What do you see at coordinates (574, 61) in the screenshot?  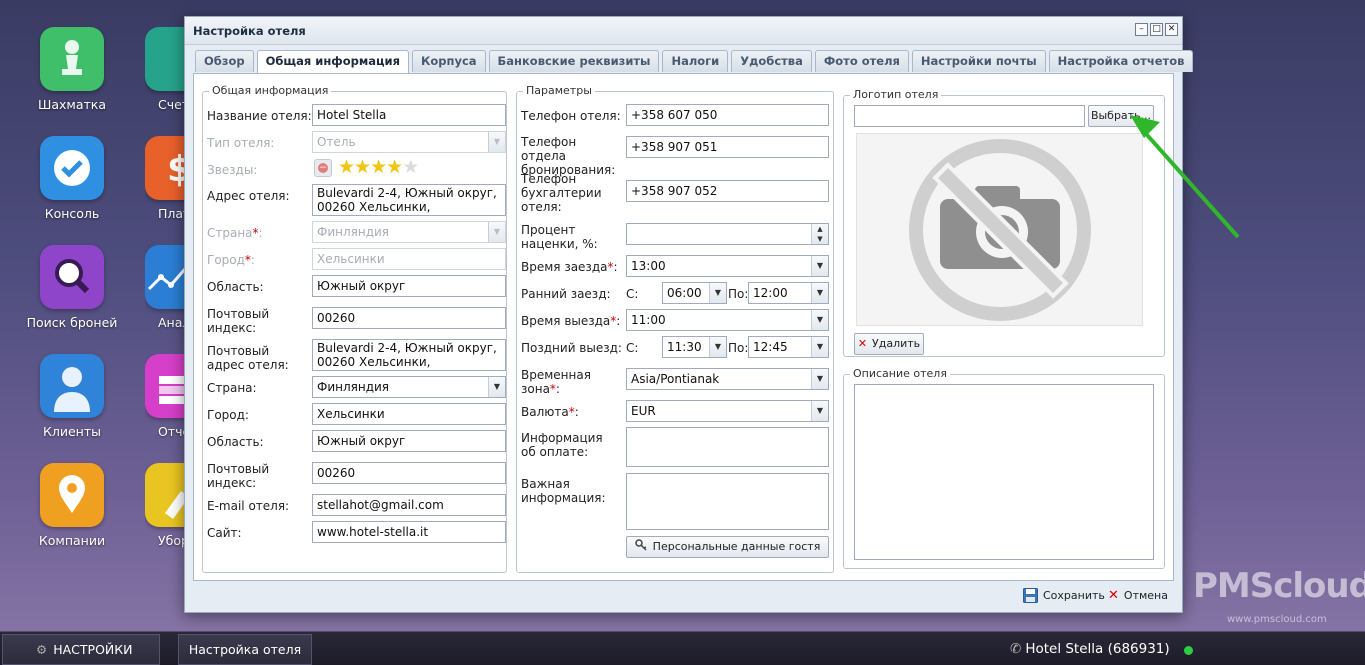 I see `tab-bank-details: Банковские реквизиты` at bounding box center [574, 61].